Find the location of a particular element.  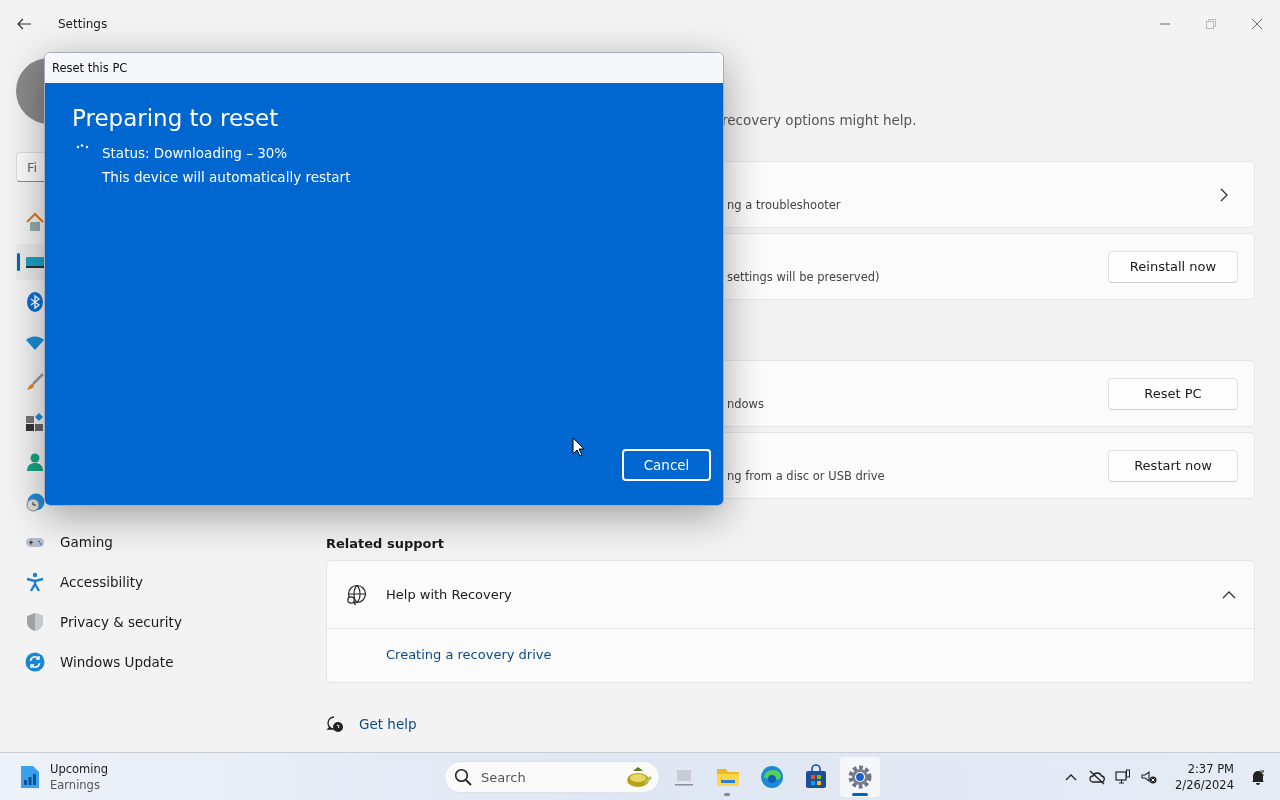

sidebar-item: Gaming is located at coordinates (156, 542).